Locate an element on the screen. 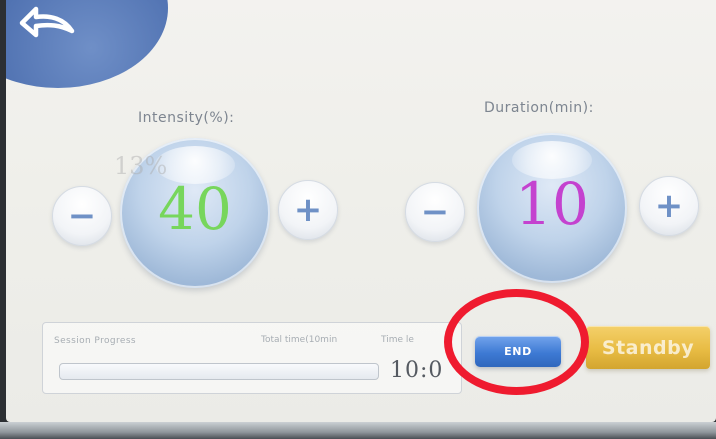  duration-label: Duration(min): is located at coordinates (539, 108).